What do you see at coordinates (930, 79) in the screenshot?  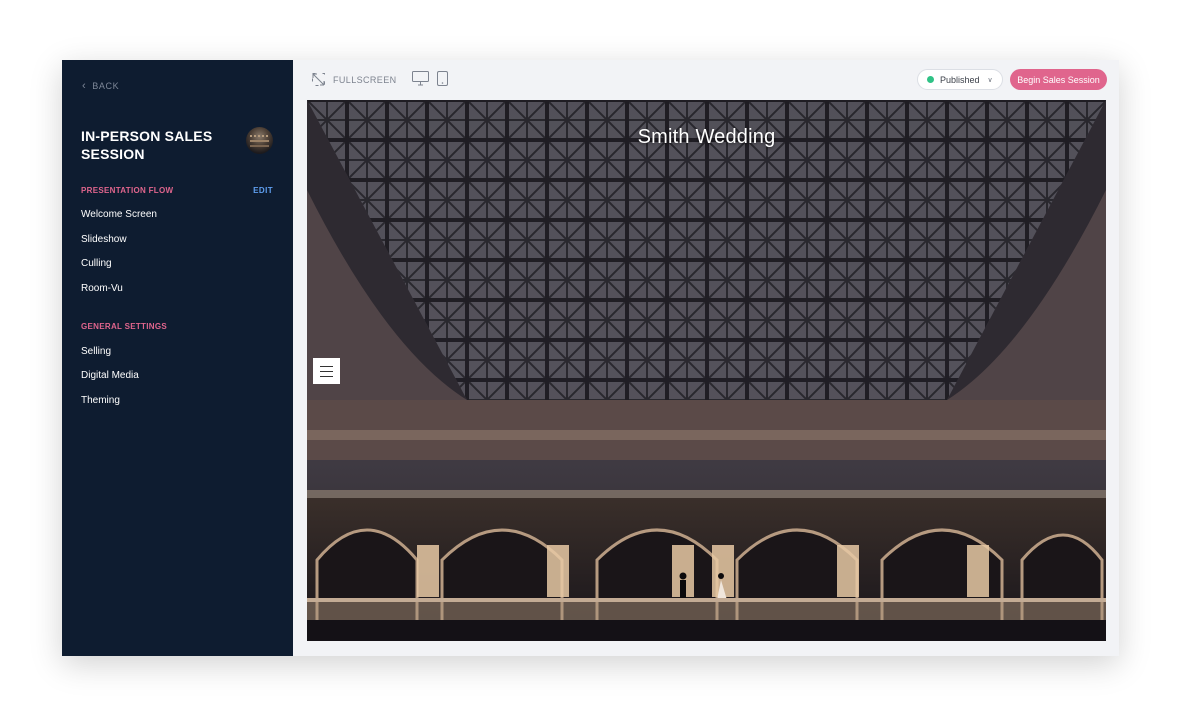 I see `status-dot-icon` at bounding box center [930, 79].